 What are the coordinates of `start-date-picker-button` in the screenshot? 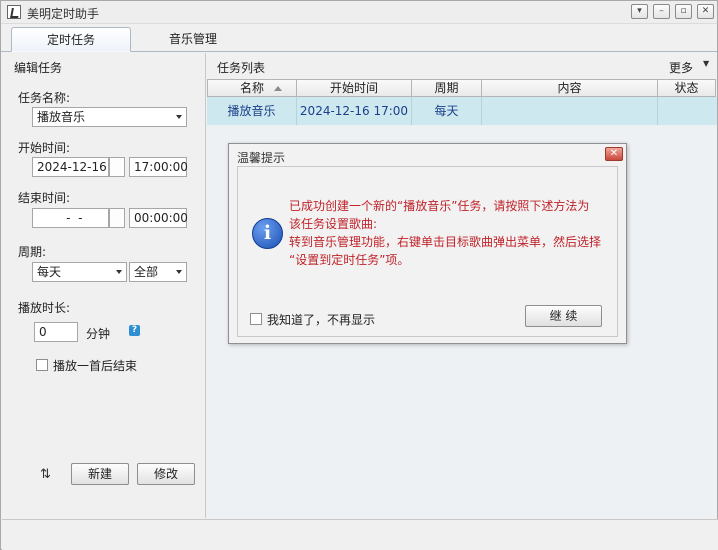 It's located at (117, 167).